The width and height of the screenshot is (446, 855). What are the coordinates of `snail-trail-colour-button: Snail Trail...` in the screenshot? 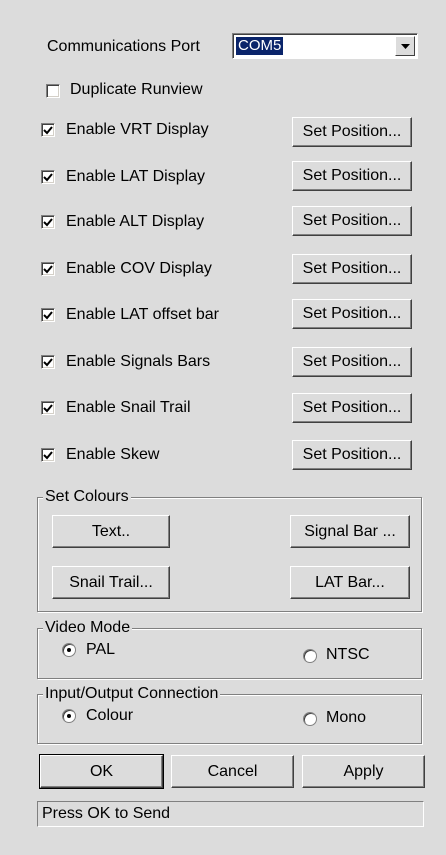 It's located at (111, 582).